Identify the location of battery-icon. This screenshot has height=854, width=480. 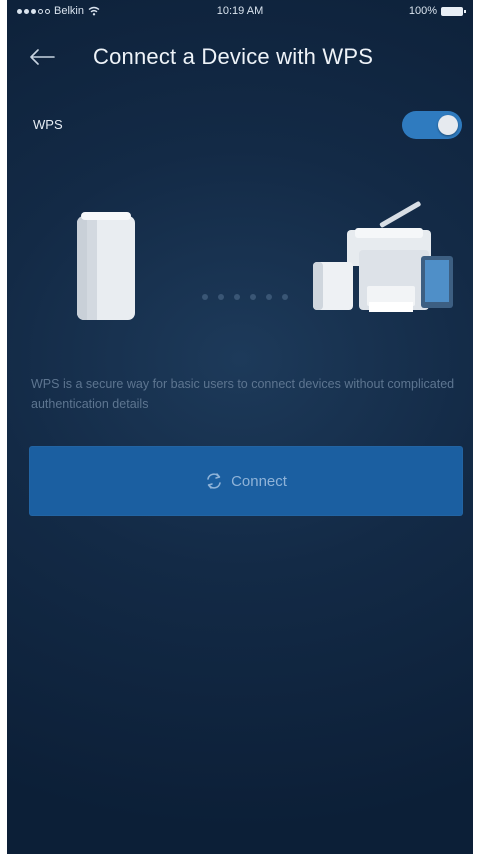
(453, 11).